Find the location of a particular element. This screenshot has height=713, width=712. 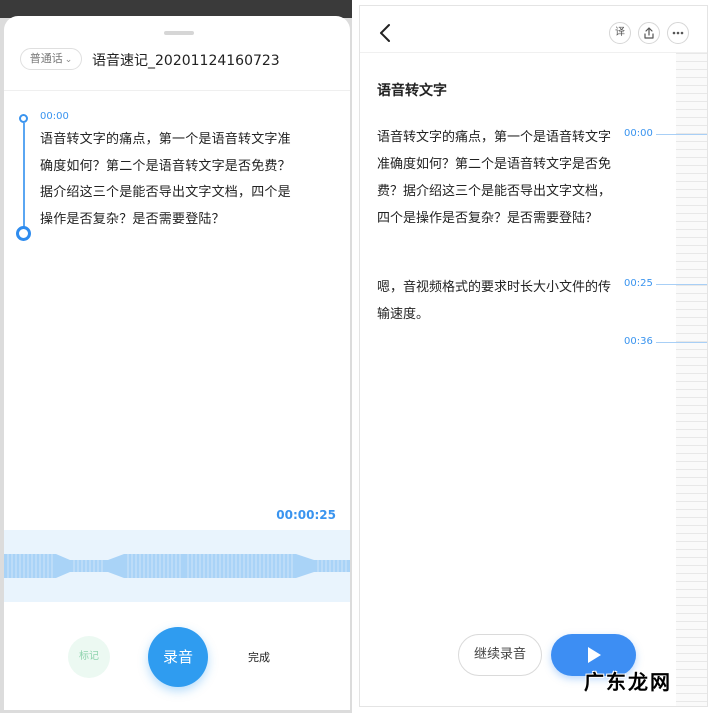

audio-waveform is located at coordinates (177, 566).